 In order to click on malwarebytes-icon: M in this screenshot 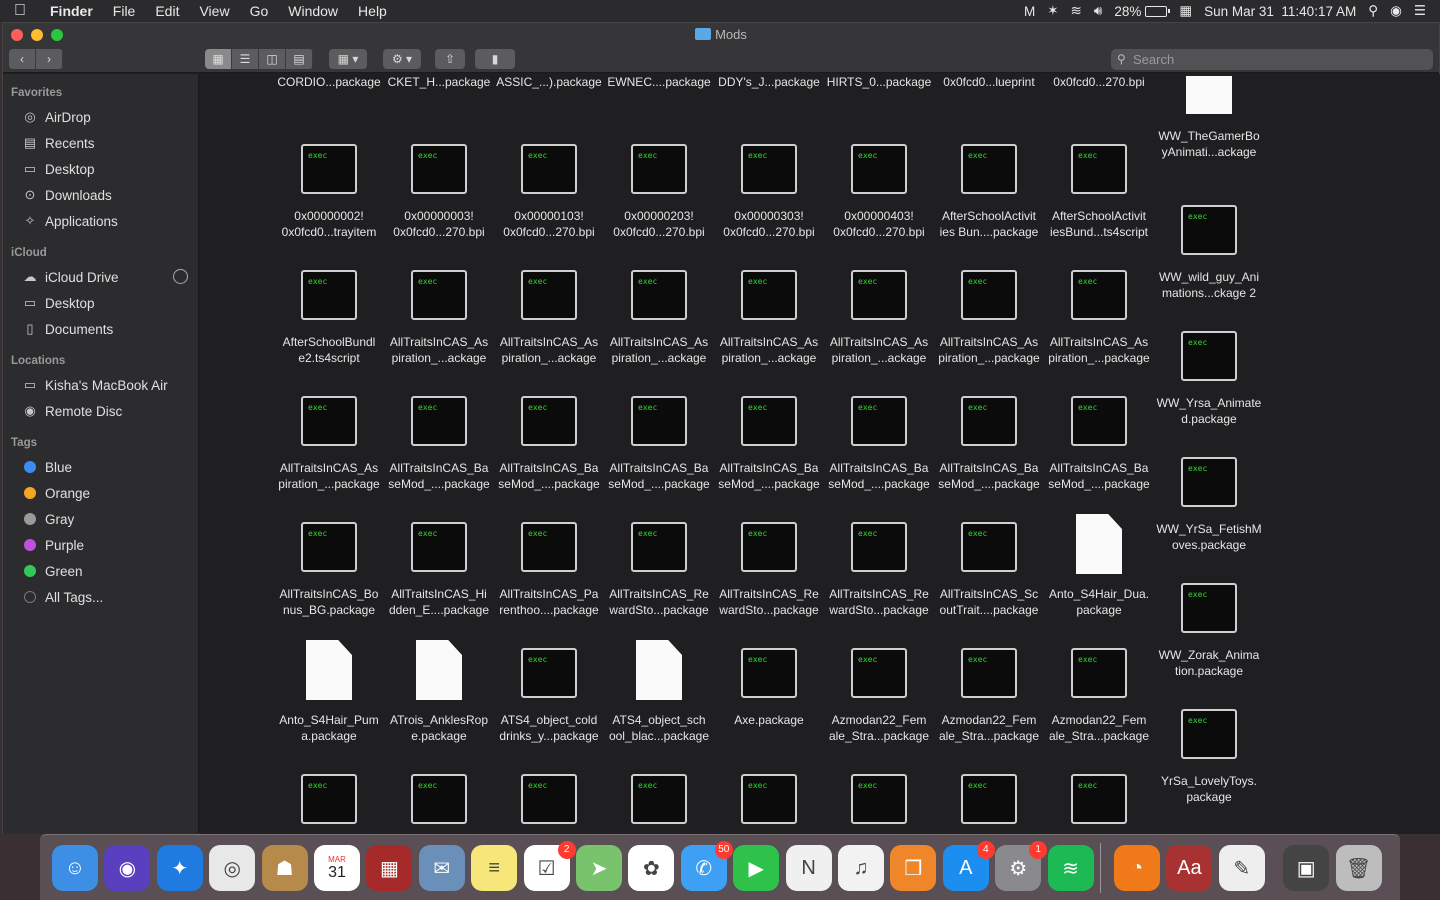, I will do `click(1029, 11)`.